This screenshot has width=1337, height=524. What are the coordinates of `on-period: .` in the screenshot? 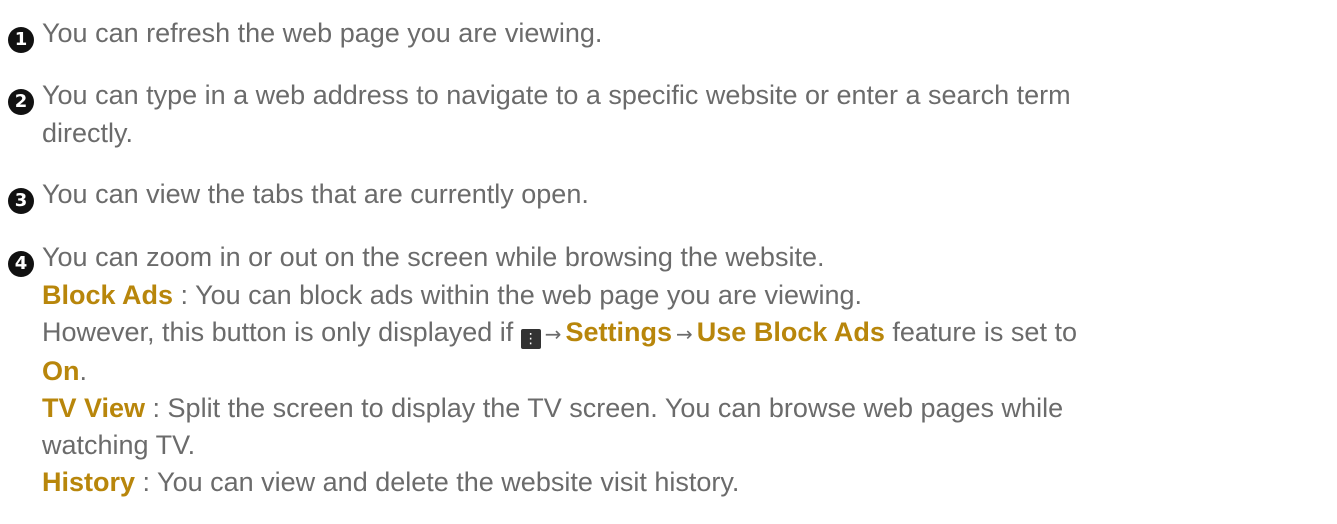 It's located at (83, 371).